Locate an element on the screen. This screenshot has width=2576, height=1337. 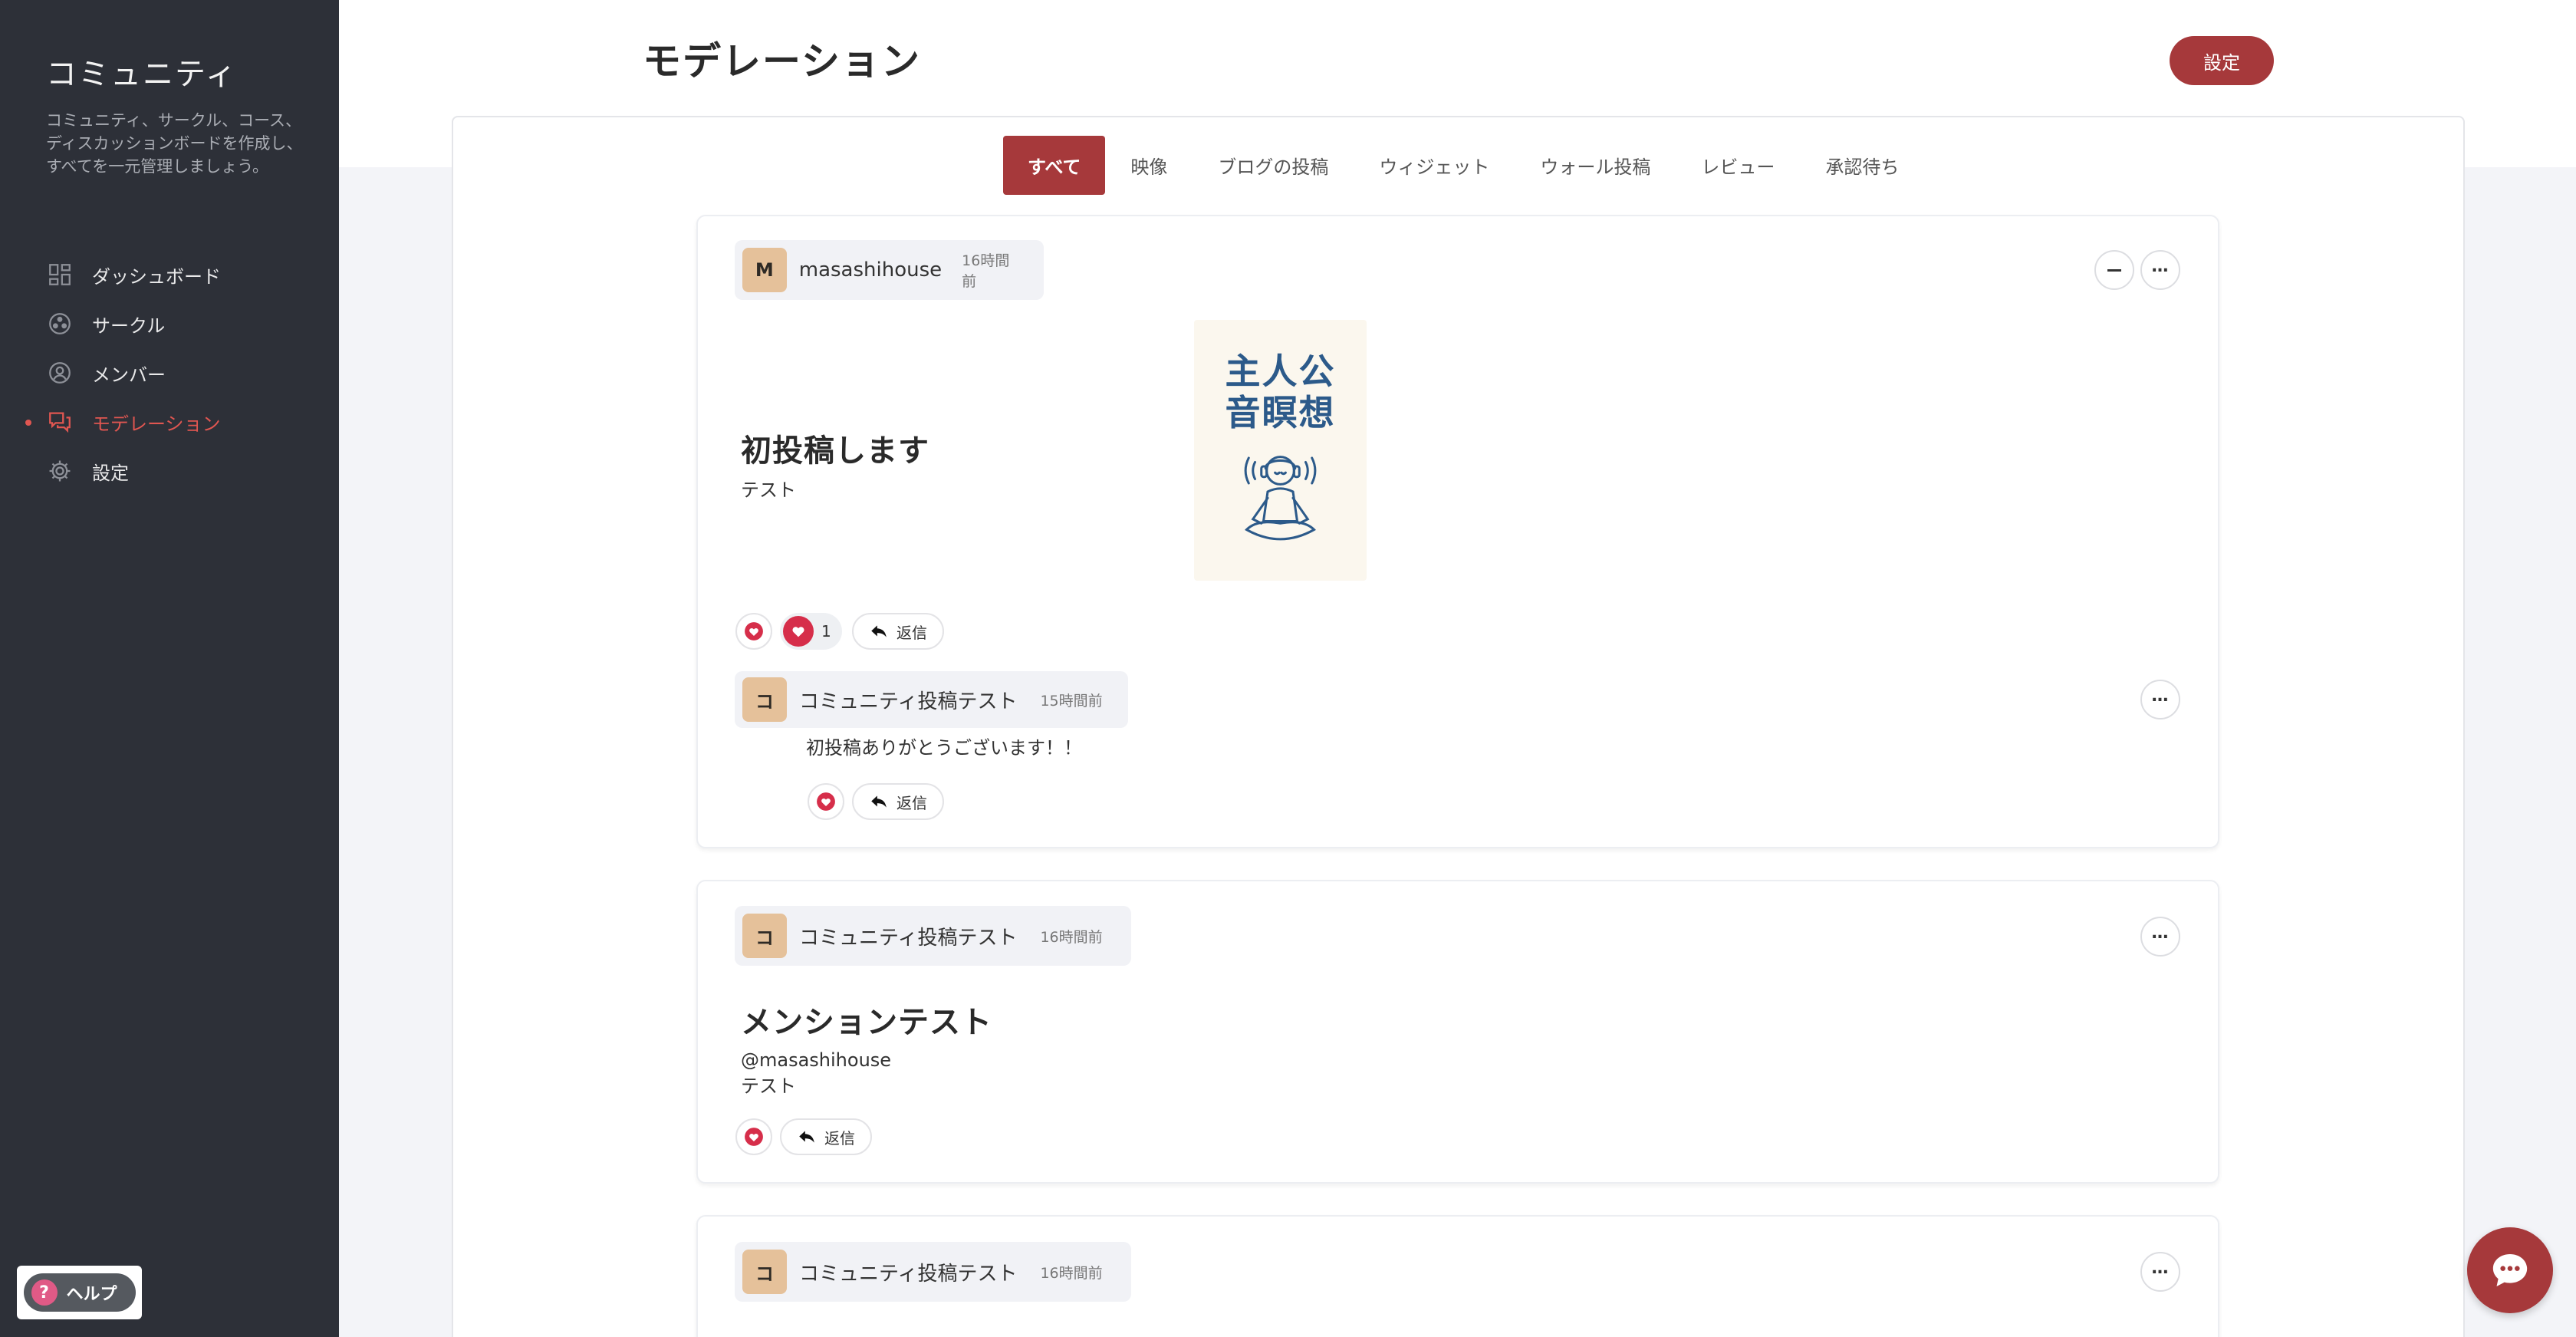
post-image-text: 主人公 音瞑想 is located at coordinates (1280, 392).